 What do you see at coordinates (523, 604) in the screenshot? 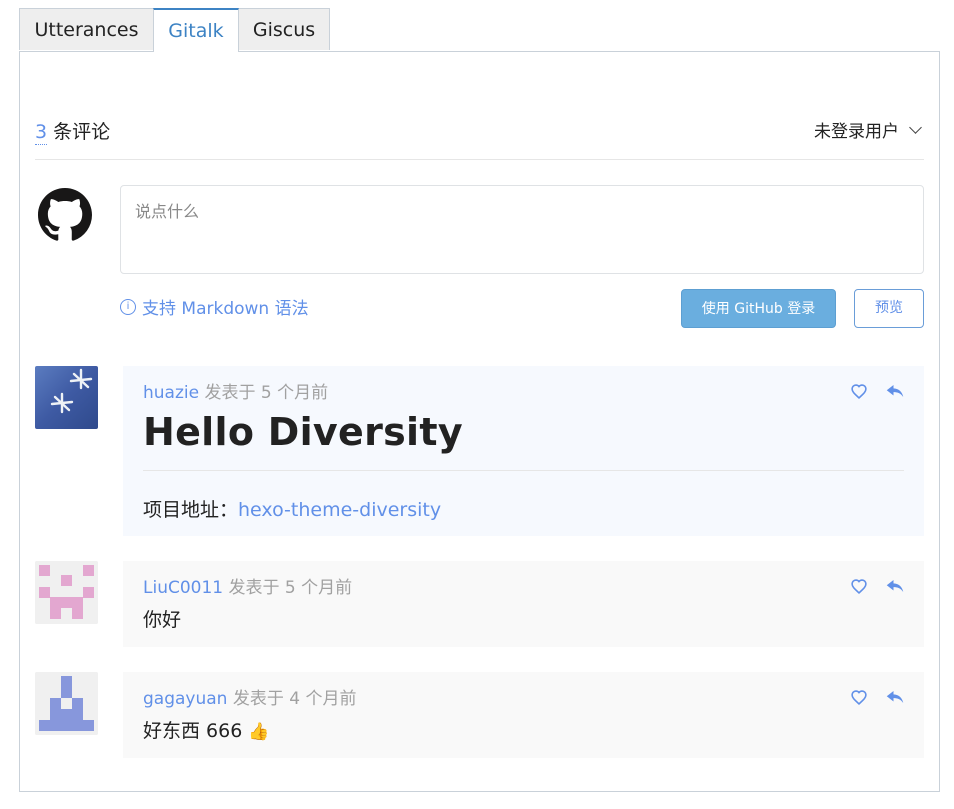
I see `comment-card: LiuC0011 发表于 5 个月前 你好` at bounding box center [523, 604].